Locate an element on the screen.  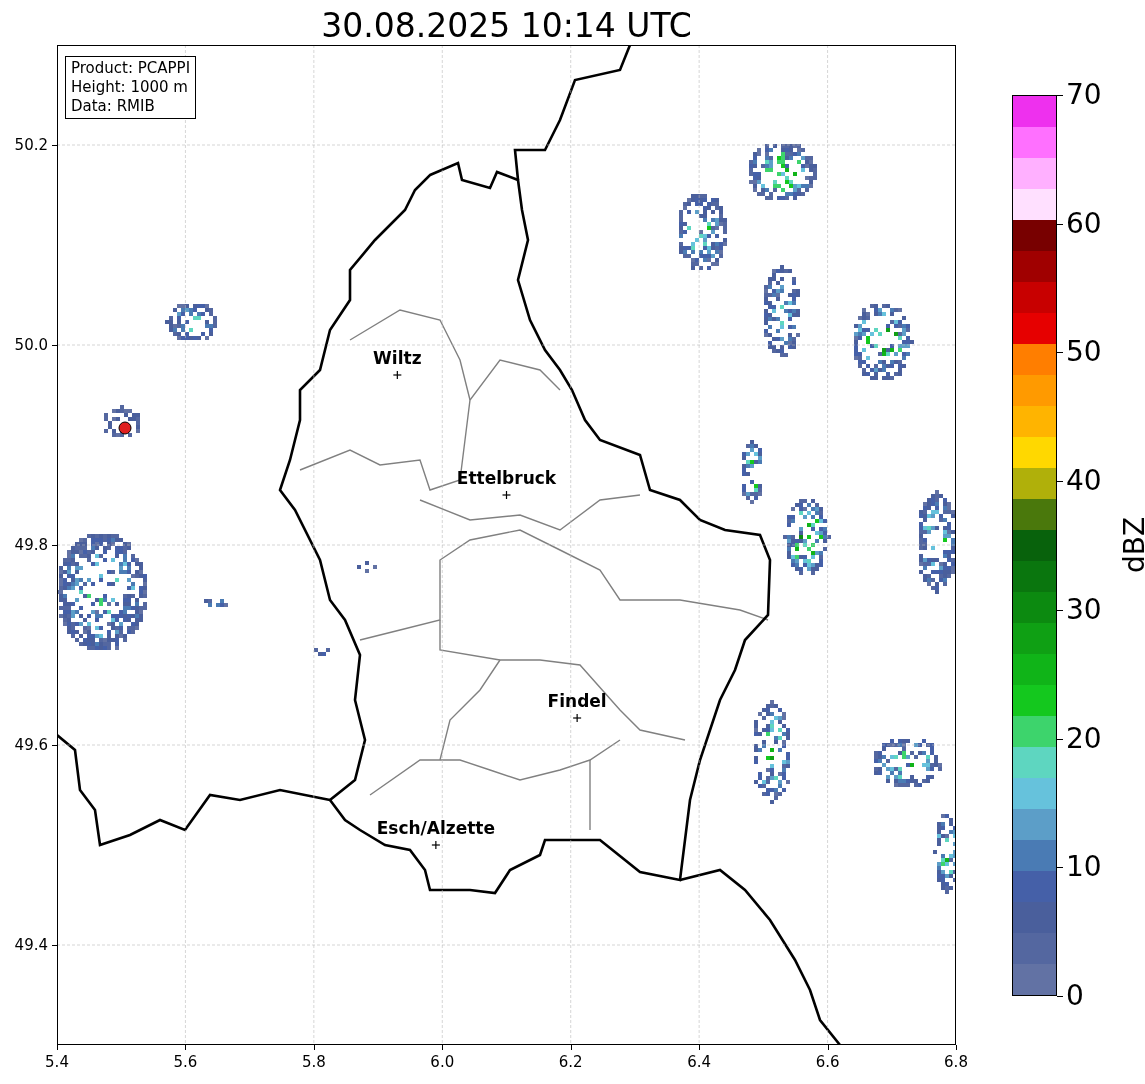
colorbar-tick-label: 60 is located at coordinates (1084, 223).